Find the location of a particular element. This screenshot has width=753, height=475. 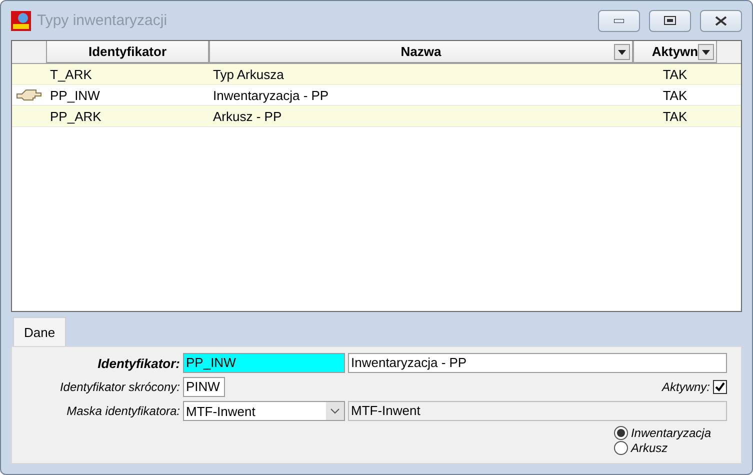

minimize-icon is located at coordinates (619, 20).